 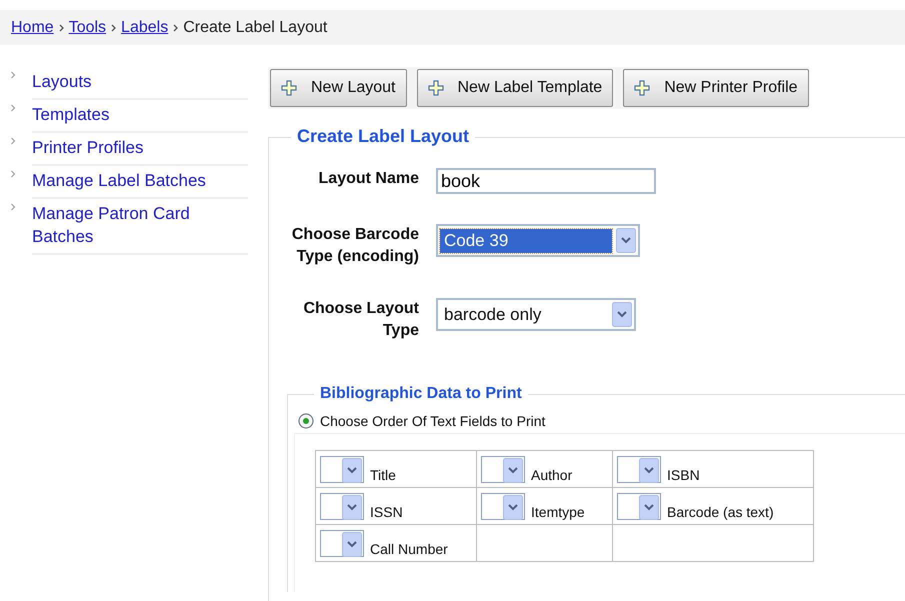 I want to click on field-label: Layout Name, so click(x=368, y=179).